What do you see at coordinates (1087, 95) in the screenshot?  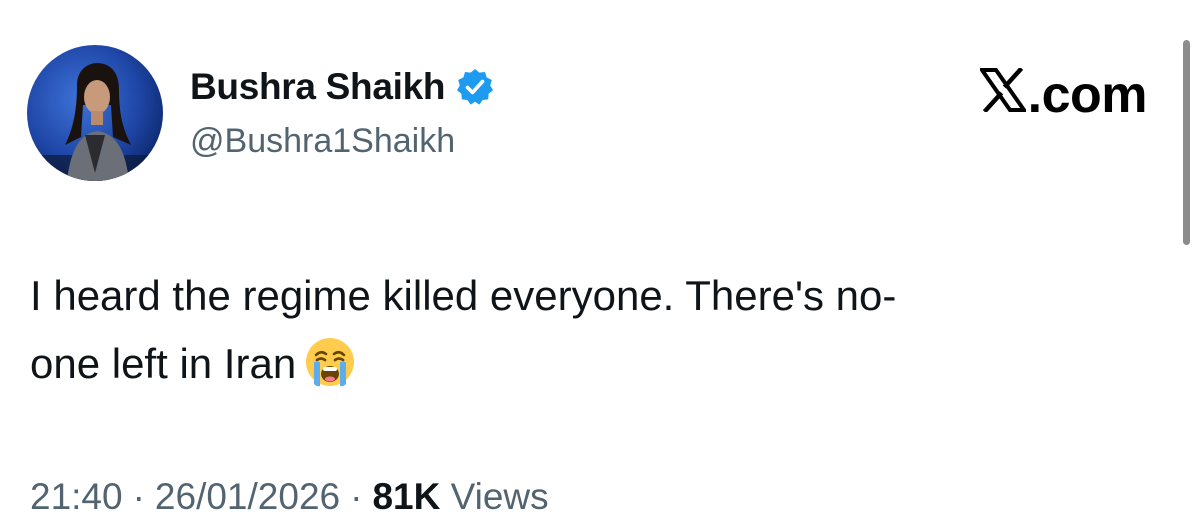 I see `brand-domain-text: .com` at bounding box center [1087, 95].